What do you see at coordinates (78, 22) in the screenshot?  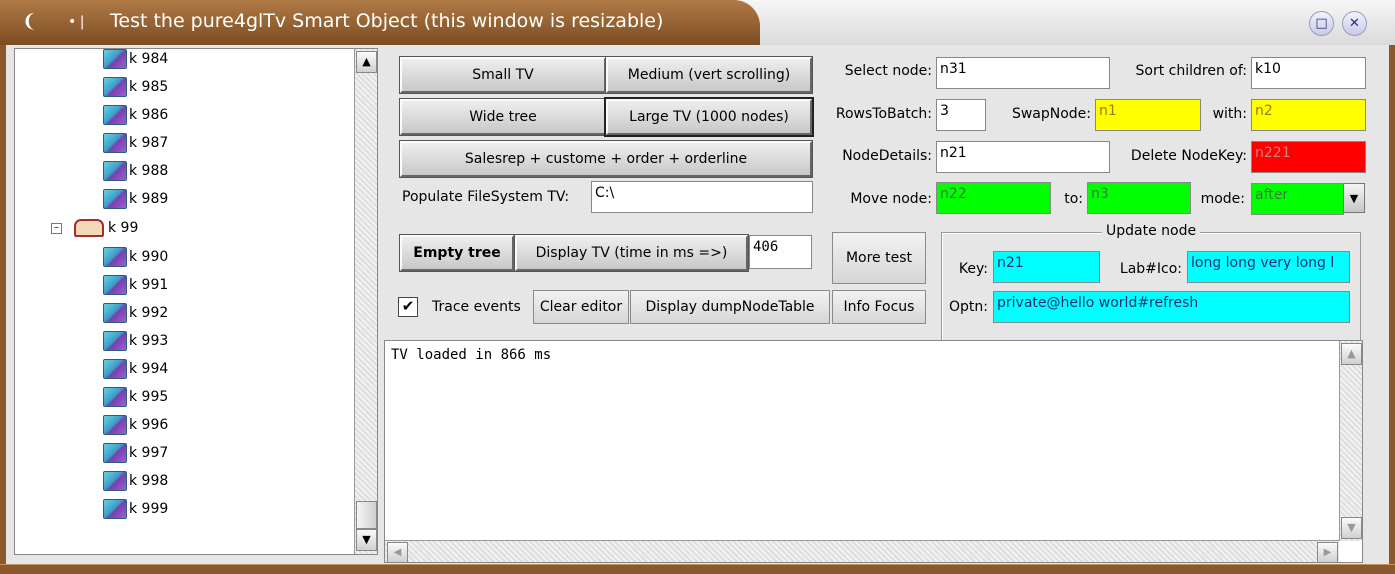 I see `pin-icon: •❘` at bounding box center [78, 22].